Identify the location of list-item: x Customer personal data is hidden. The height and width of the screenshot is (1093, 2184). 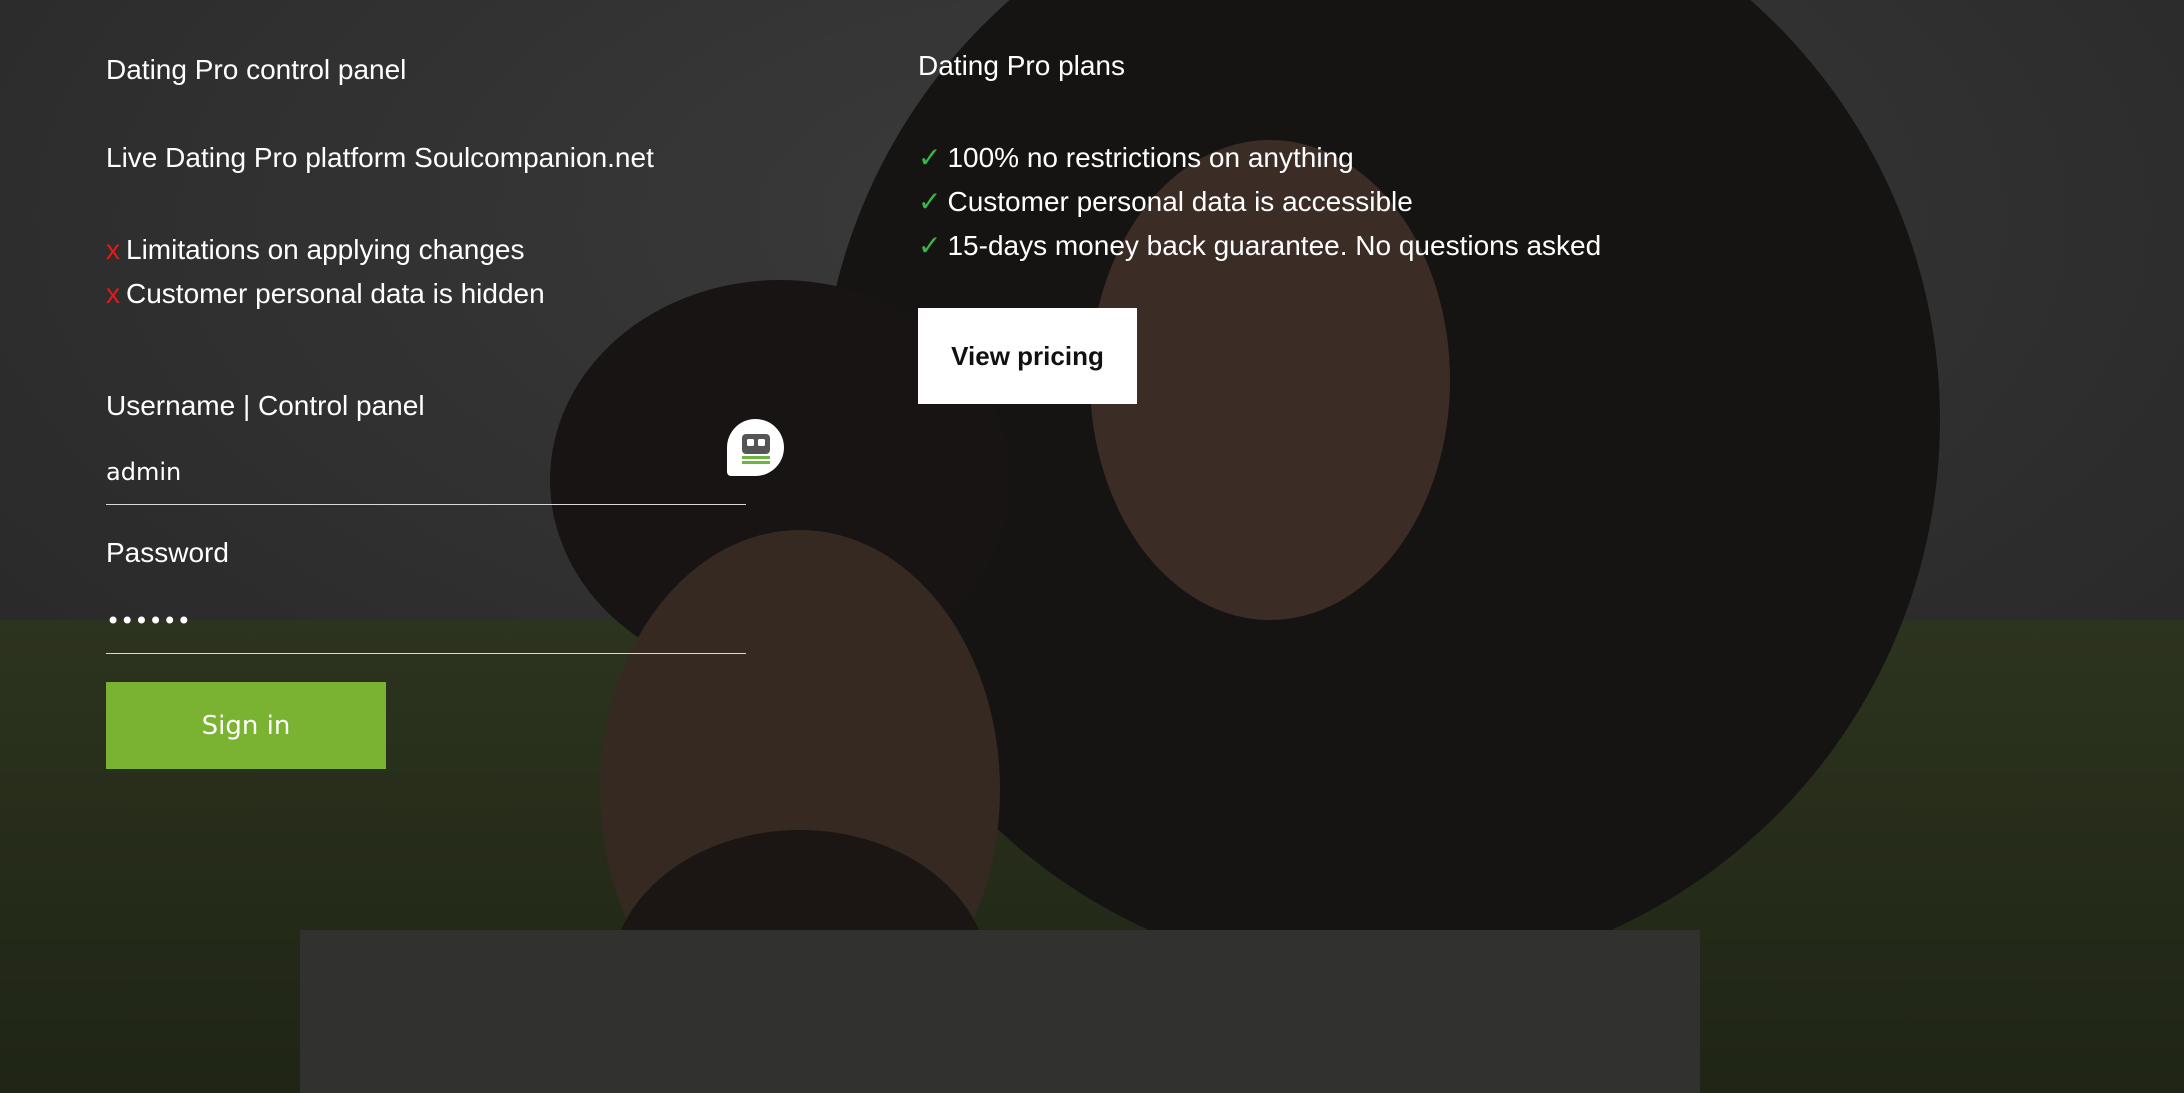
(426, 294).